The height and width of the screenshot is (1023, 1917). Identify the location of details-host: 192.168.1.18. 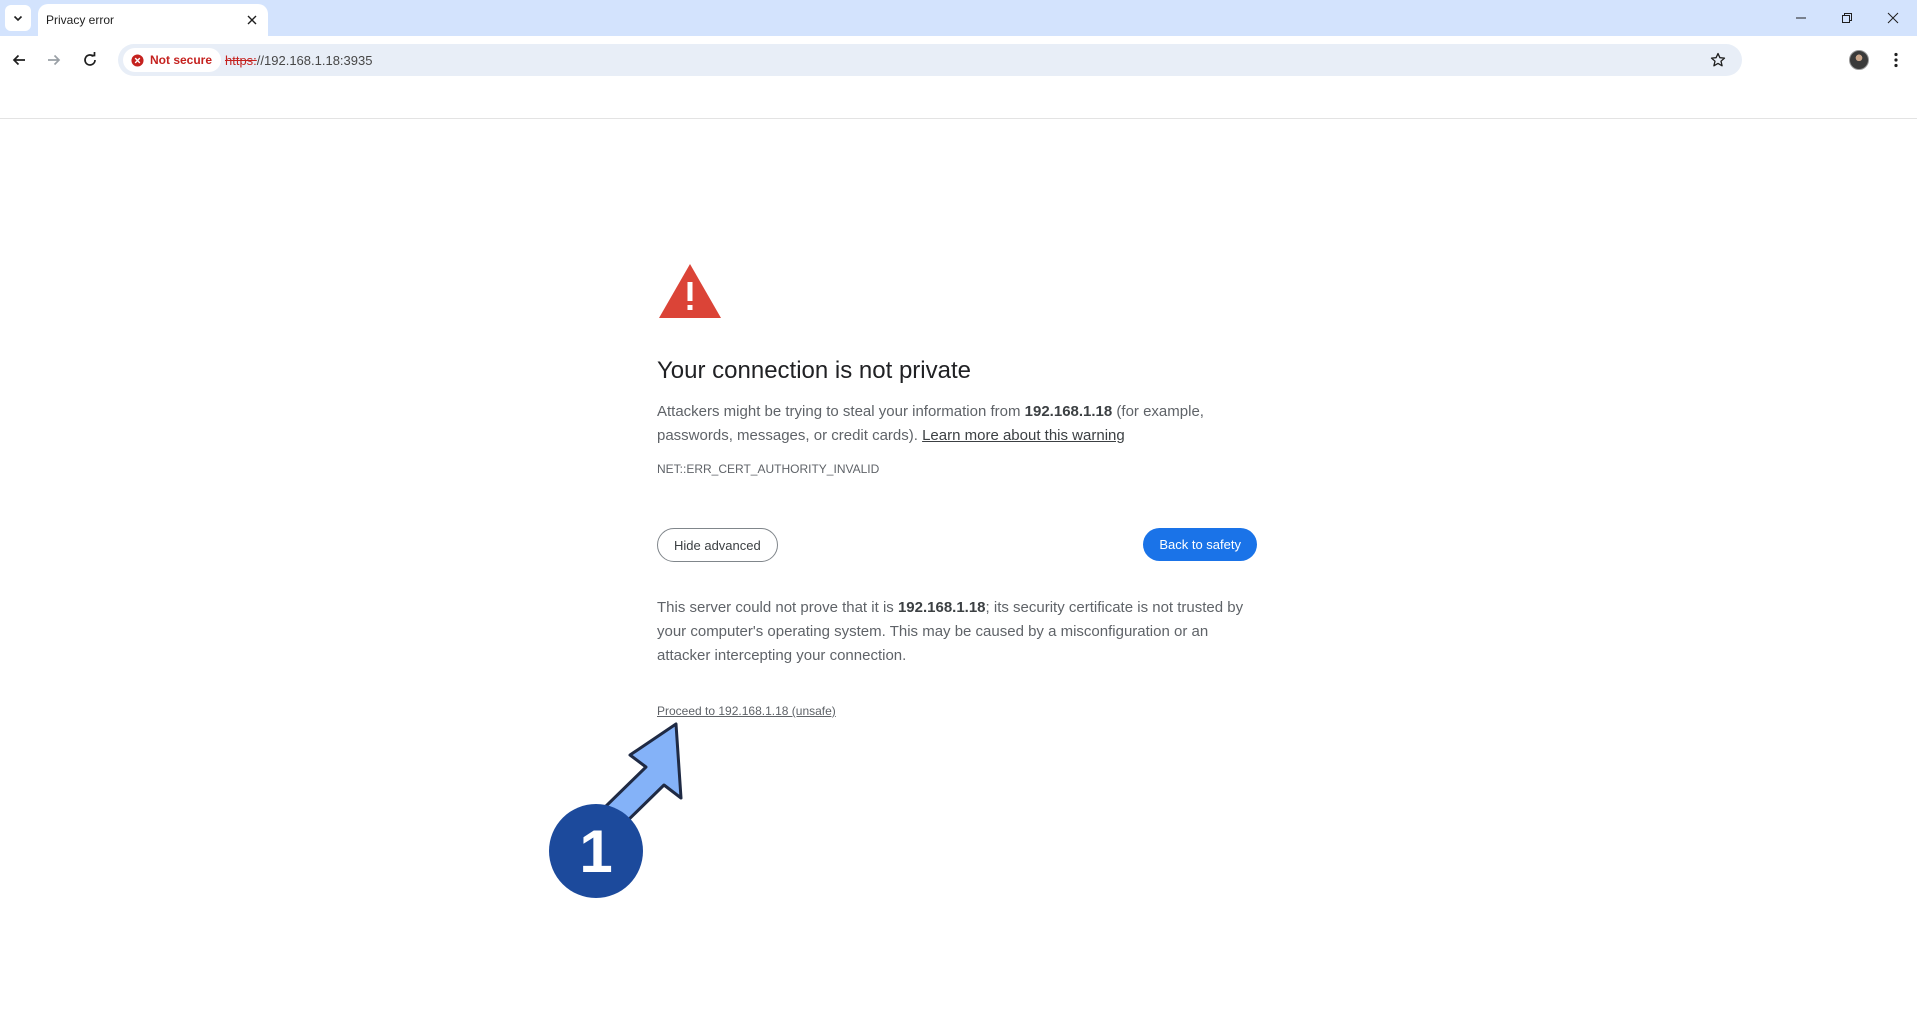
(941, 607).